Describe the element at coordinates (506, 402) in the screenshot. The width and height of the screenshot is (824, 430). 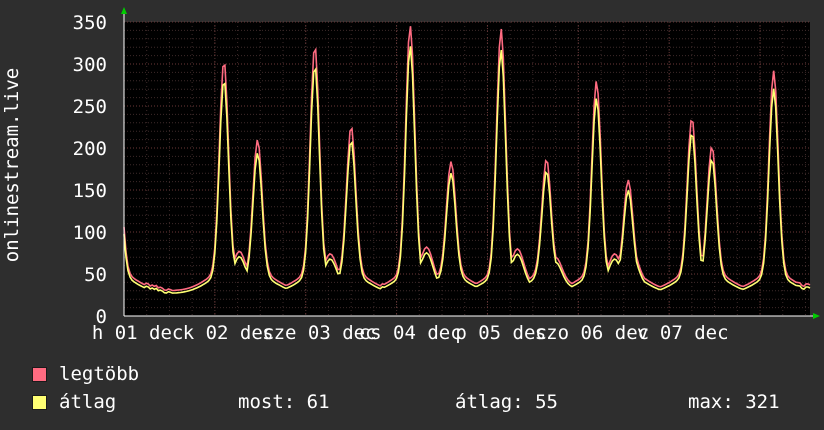
I see `stat-average: átlag: 55` at that location.